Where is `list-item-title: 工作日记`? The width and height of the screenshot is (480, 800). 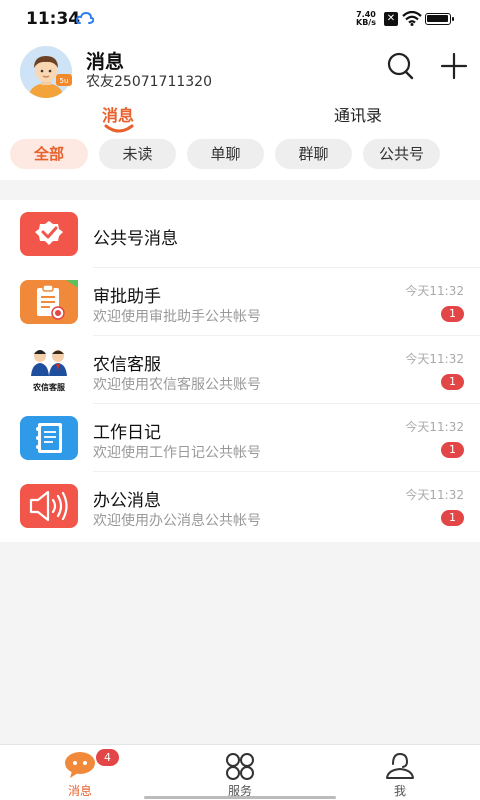 list-item-title: 工作日记 is located at coordinates (127, 433).